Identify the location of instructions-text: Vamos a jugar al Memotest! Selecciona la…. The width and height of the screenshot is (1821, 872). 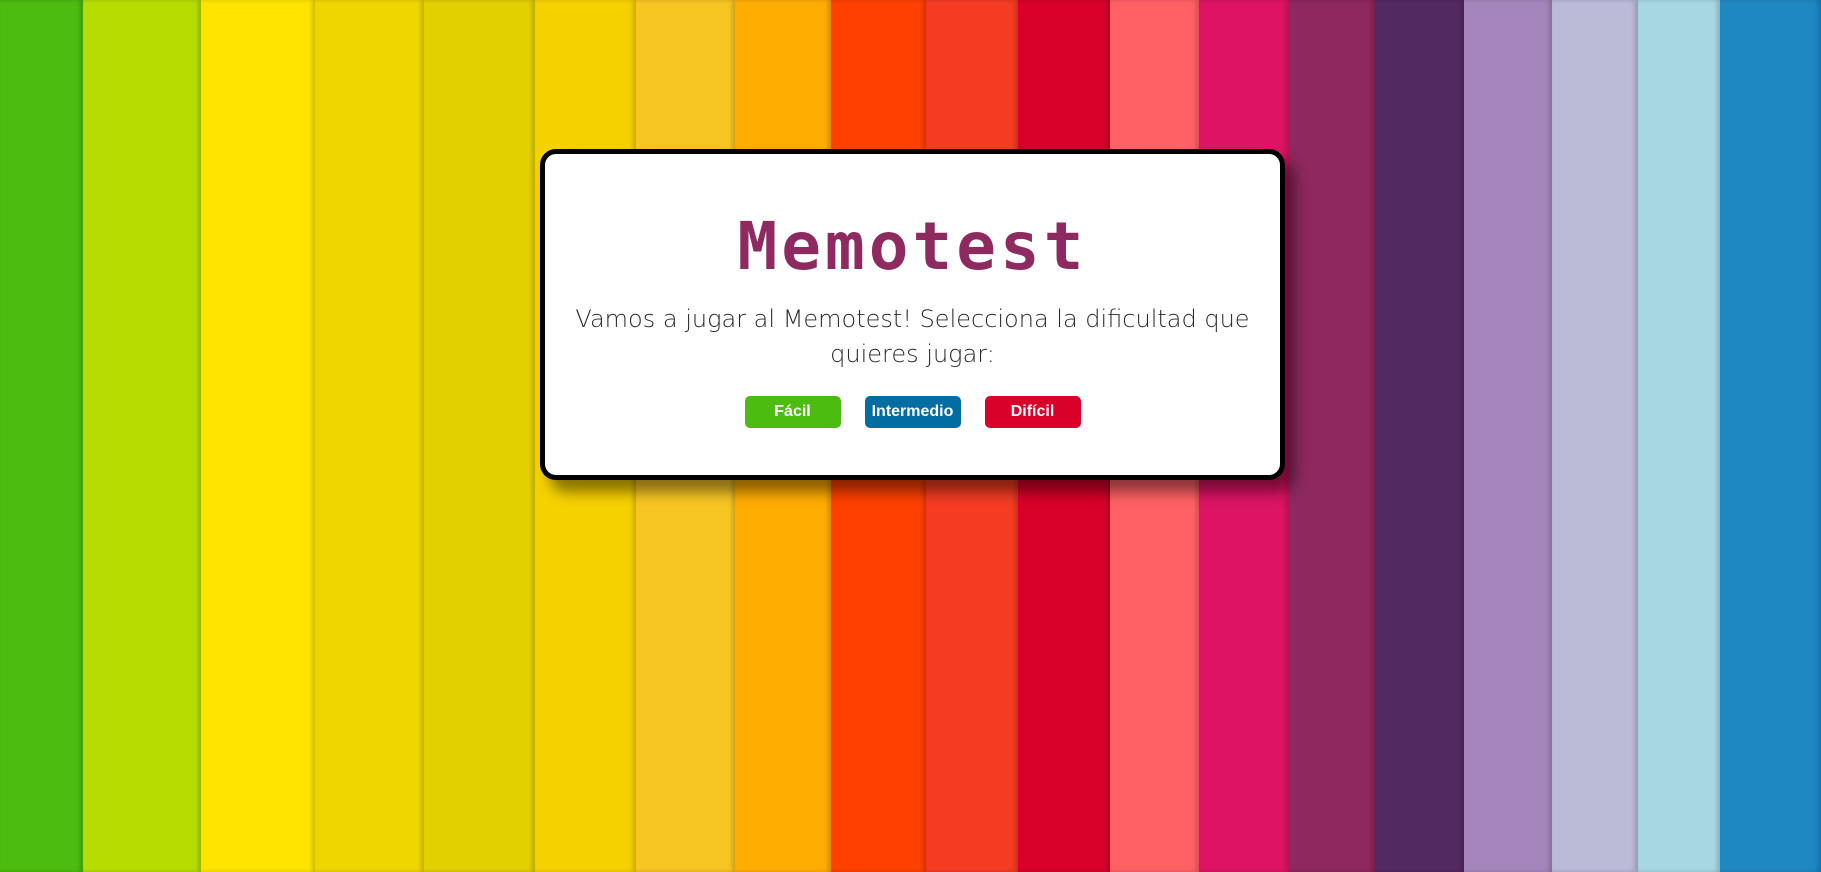
(912, 336).